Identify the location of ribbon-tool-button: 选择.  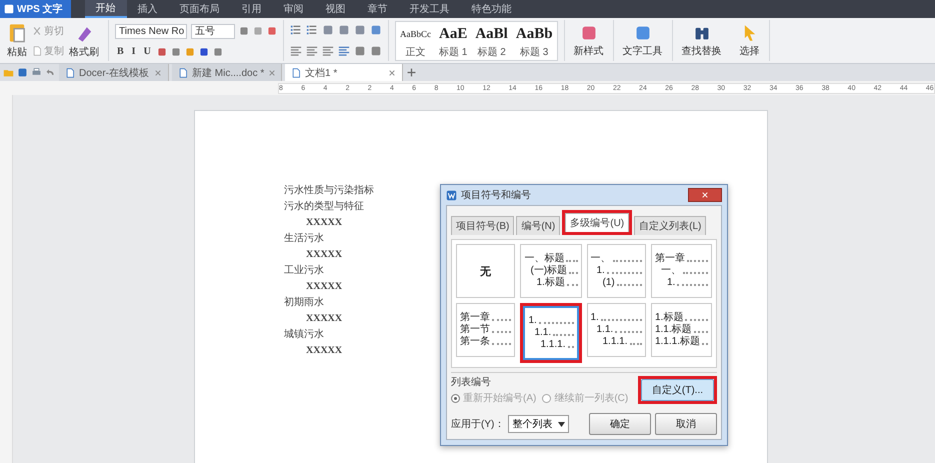
(749, 41).